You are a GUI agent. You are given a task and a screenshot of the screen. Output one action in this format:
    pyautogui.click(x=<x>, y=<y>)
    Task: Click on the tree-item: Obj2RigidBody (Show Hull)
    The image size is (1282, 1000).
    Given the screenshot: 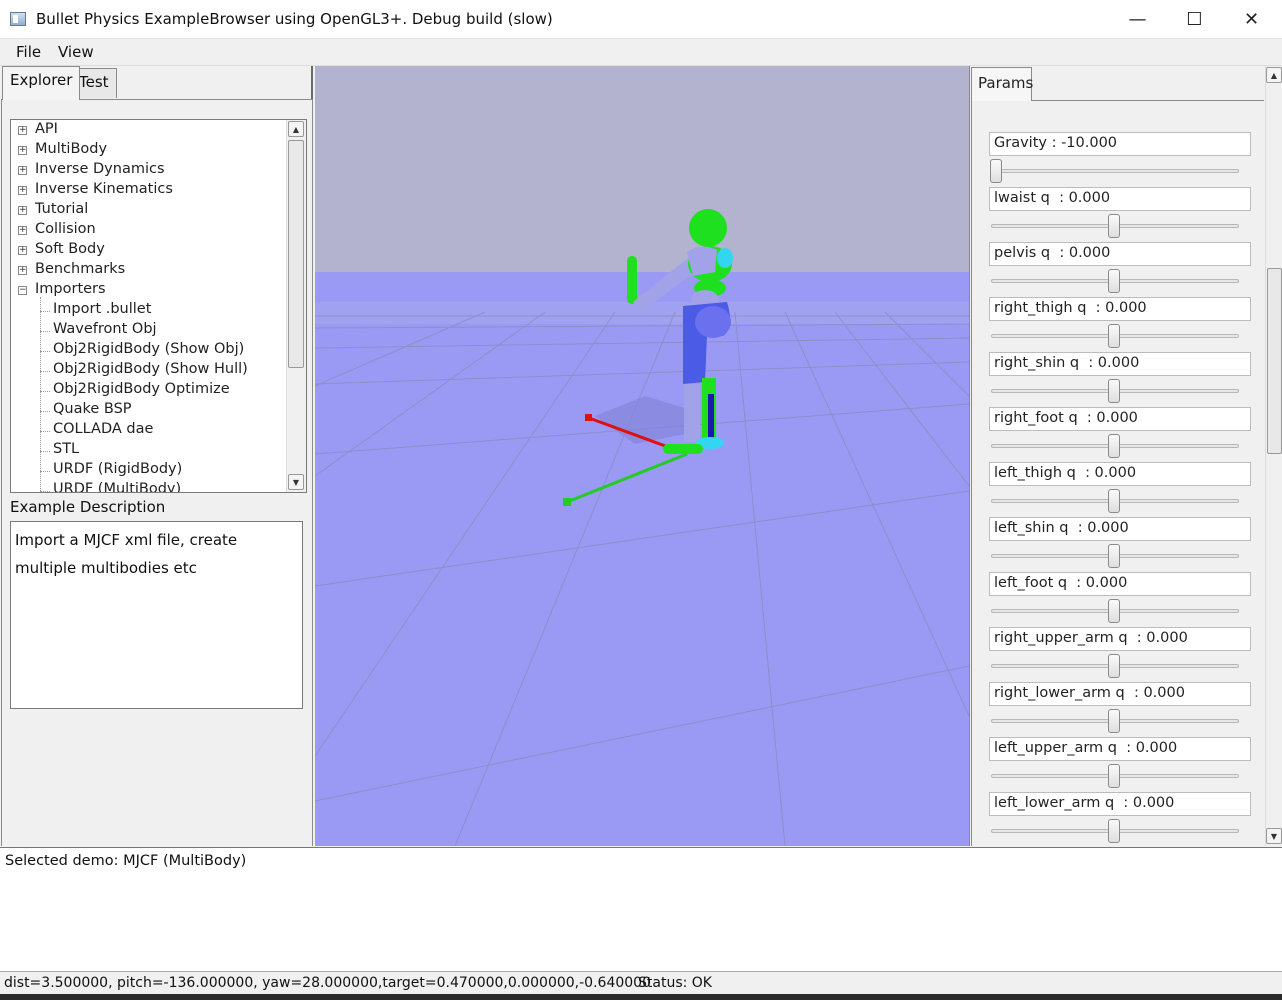 What is the action you would take?
    pyautogui.click(x=146, y=371)
    